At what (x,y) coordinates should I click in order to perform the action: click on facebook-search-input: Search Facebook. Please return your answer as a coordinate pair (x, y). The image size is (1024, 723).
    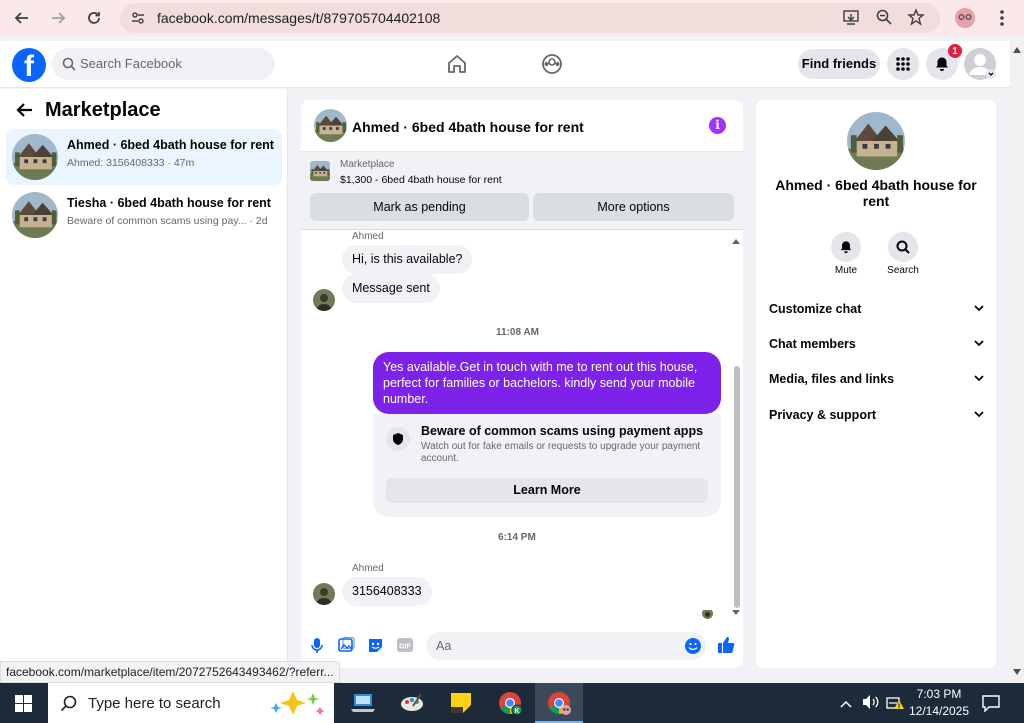
    Looking at the image, I should click on (163, 64).